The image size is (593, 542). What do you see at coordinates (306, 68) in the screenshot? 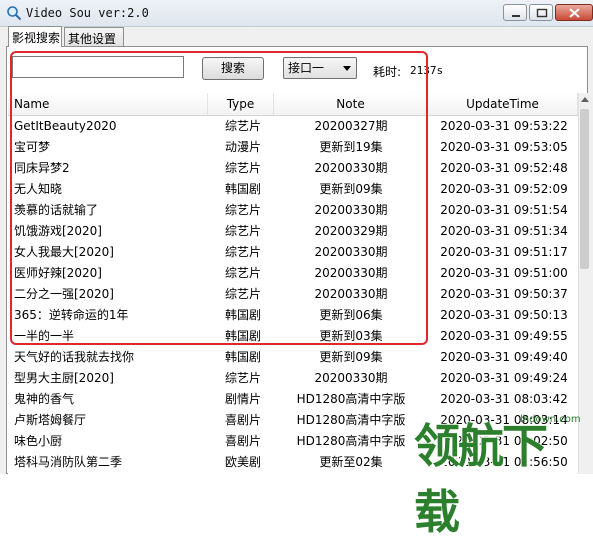
I see `api-source-selected: 接口一` at bounding box center [306, 68].